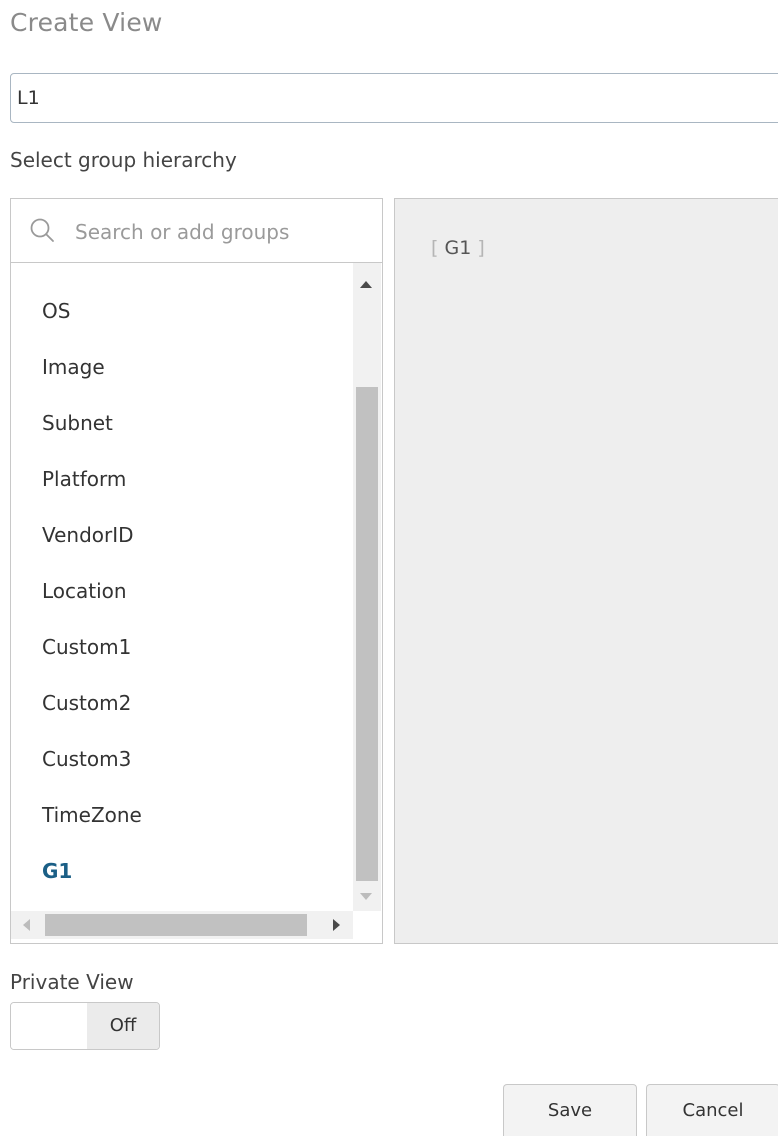 The image size is (778, 1136). I want to click on group-item-os: OS, so click(56, 311).